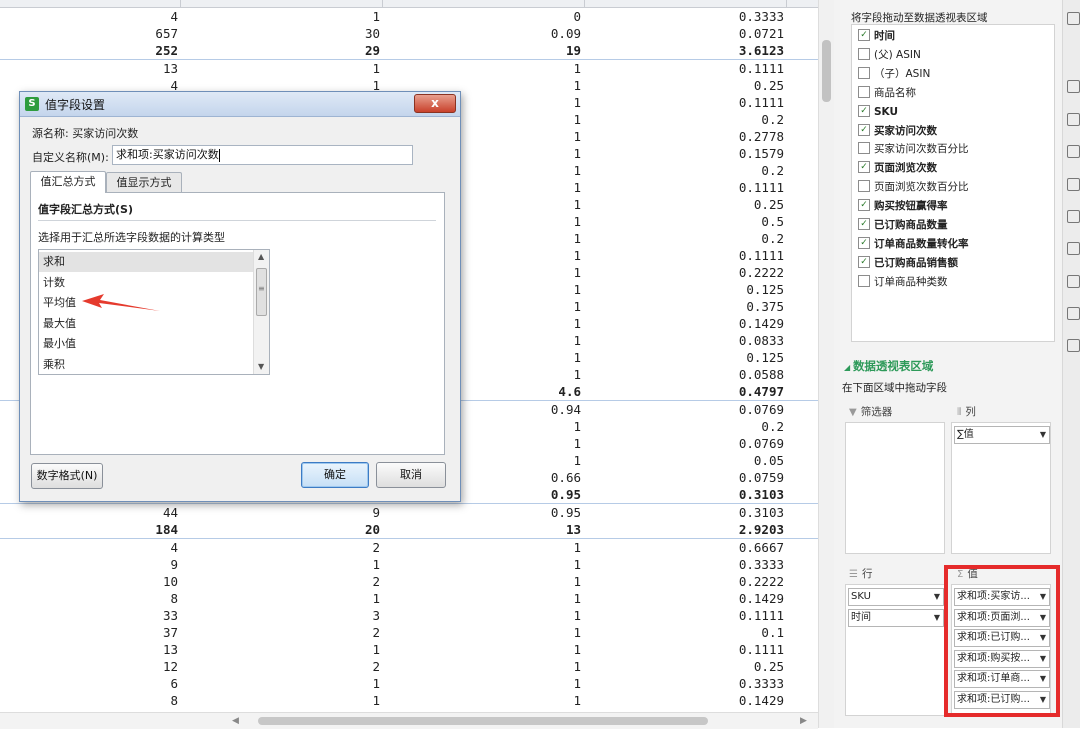 This screenshot has width=1080, height=729. Describe the element at coordinates (903, 206) in the screenshot. I see `field-item: ✓ 购买按钮赢得率` at that location.